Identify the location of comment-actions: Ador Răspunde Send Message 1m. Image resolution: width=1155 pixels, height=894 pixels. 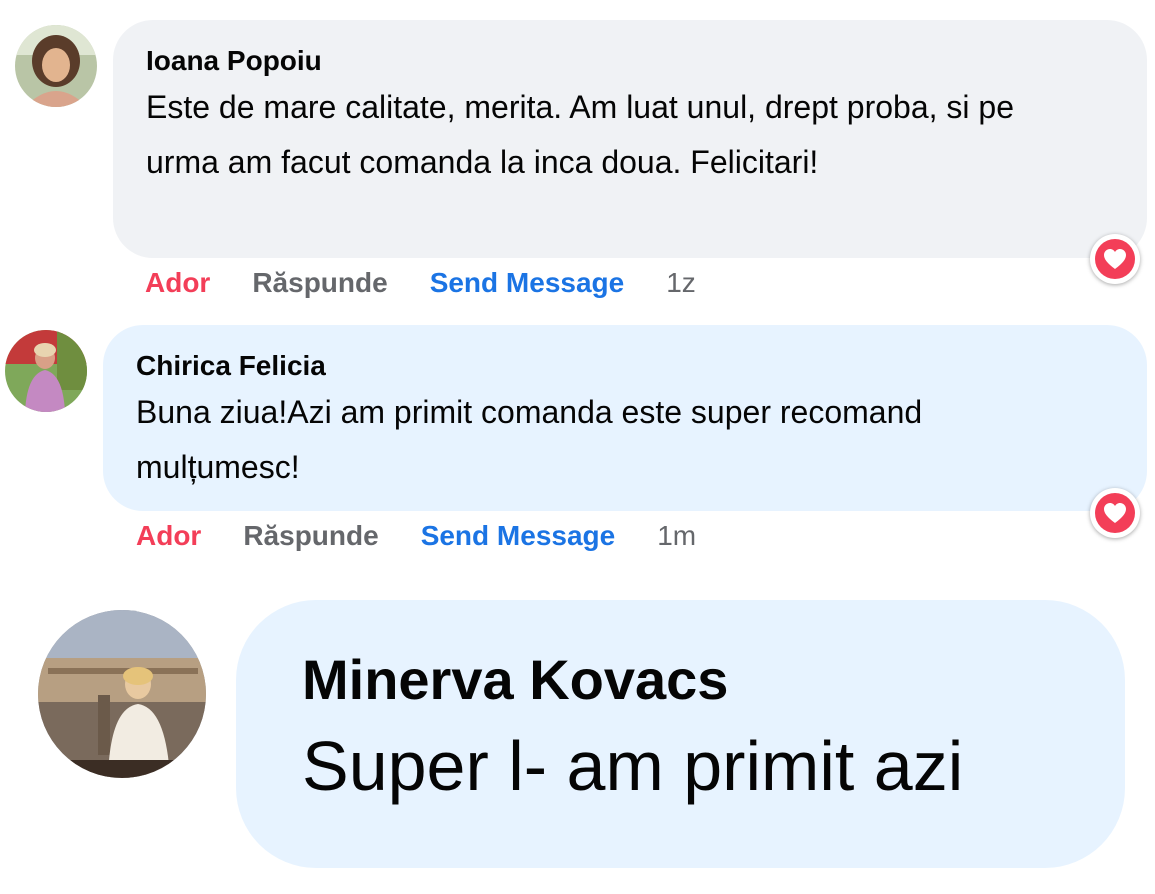
(416, 536).